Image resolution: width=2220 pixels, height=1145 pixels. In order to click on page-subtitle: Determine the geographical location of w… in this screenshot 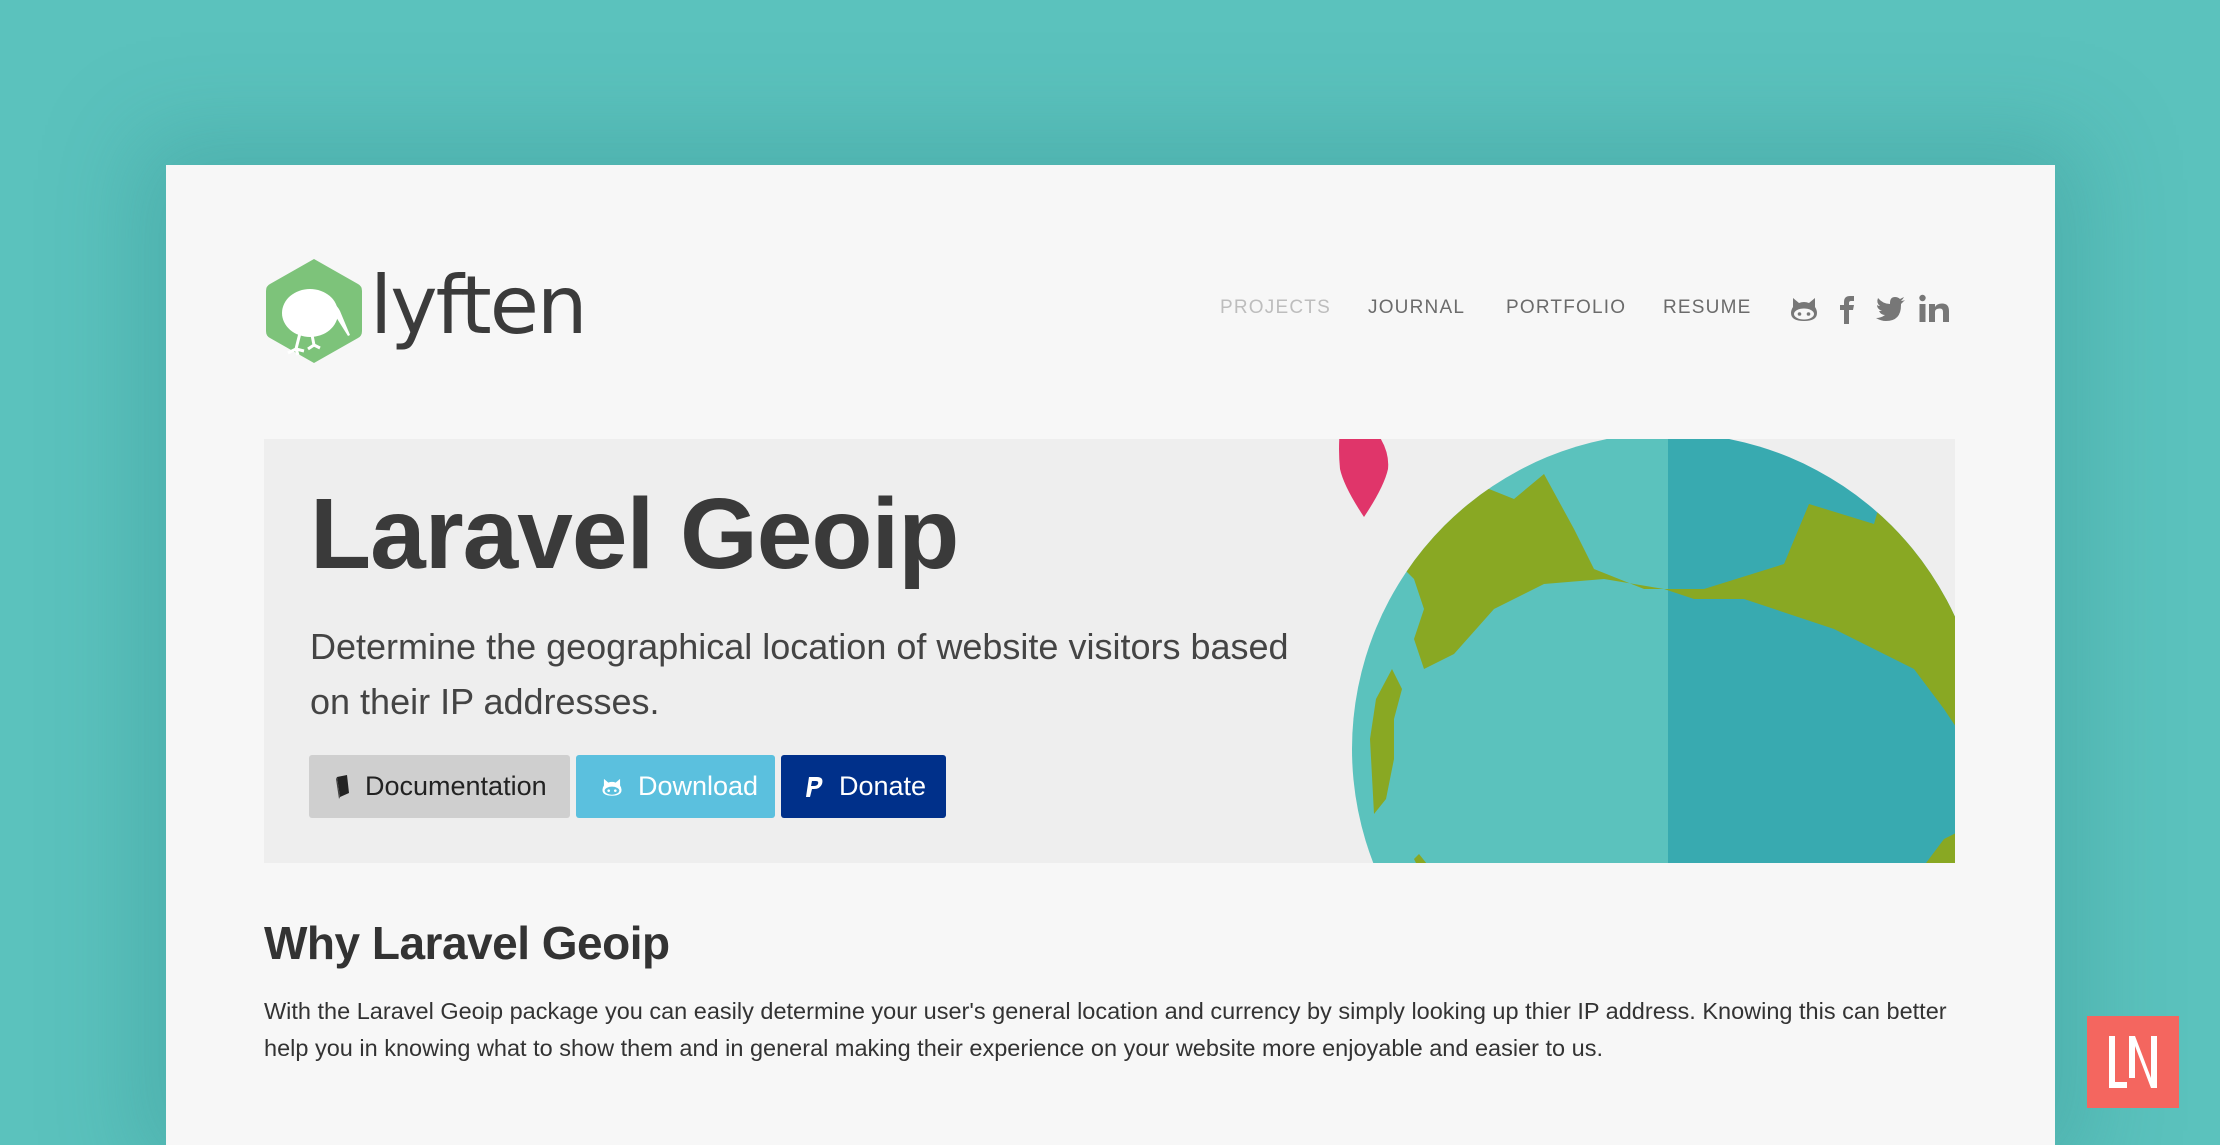, I will do `click(799, 674)`.